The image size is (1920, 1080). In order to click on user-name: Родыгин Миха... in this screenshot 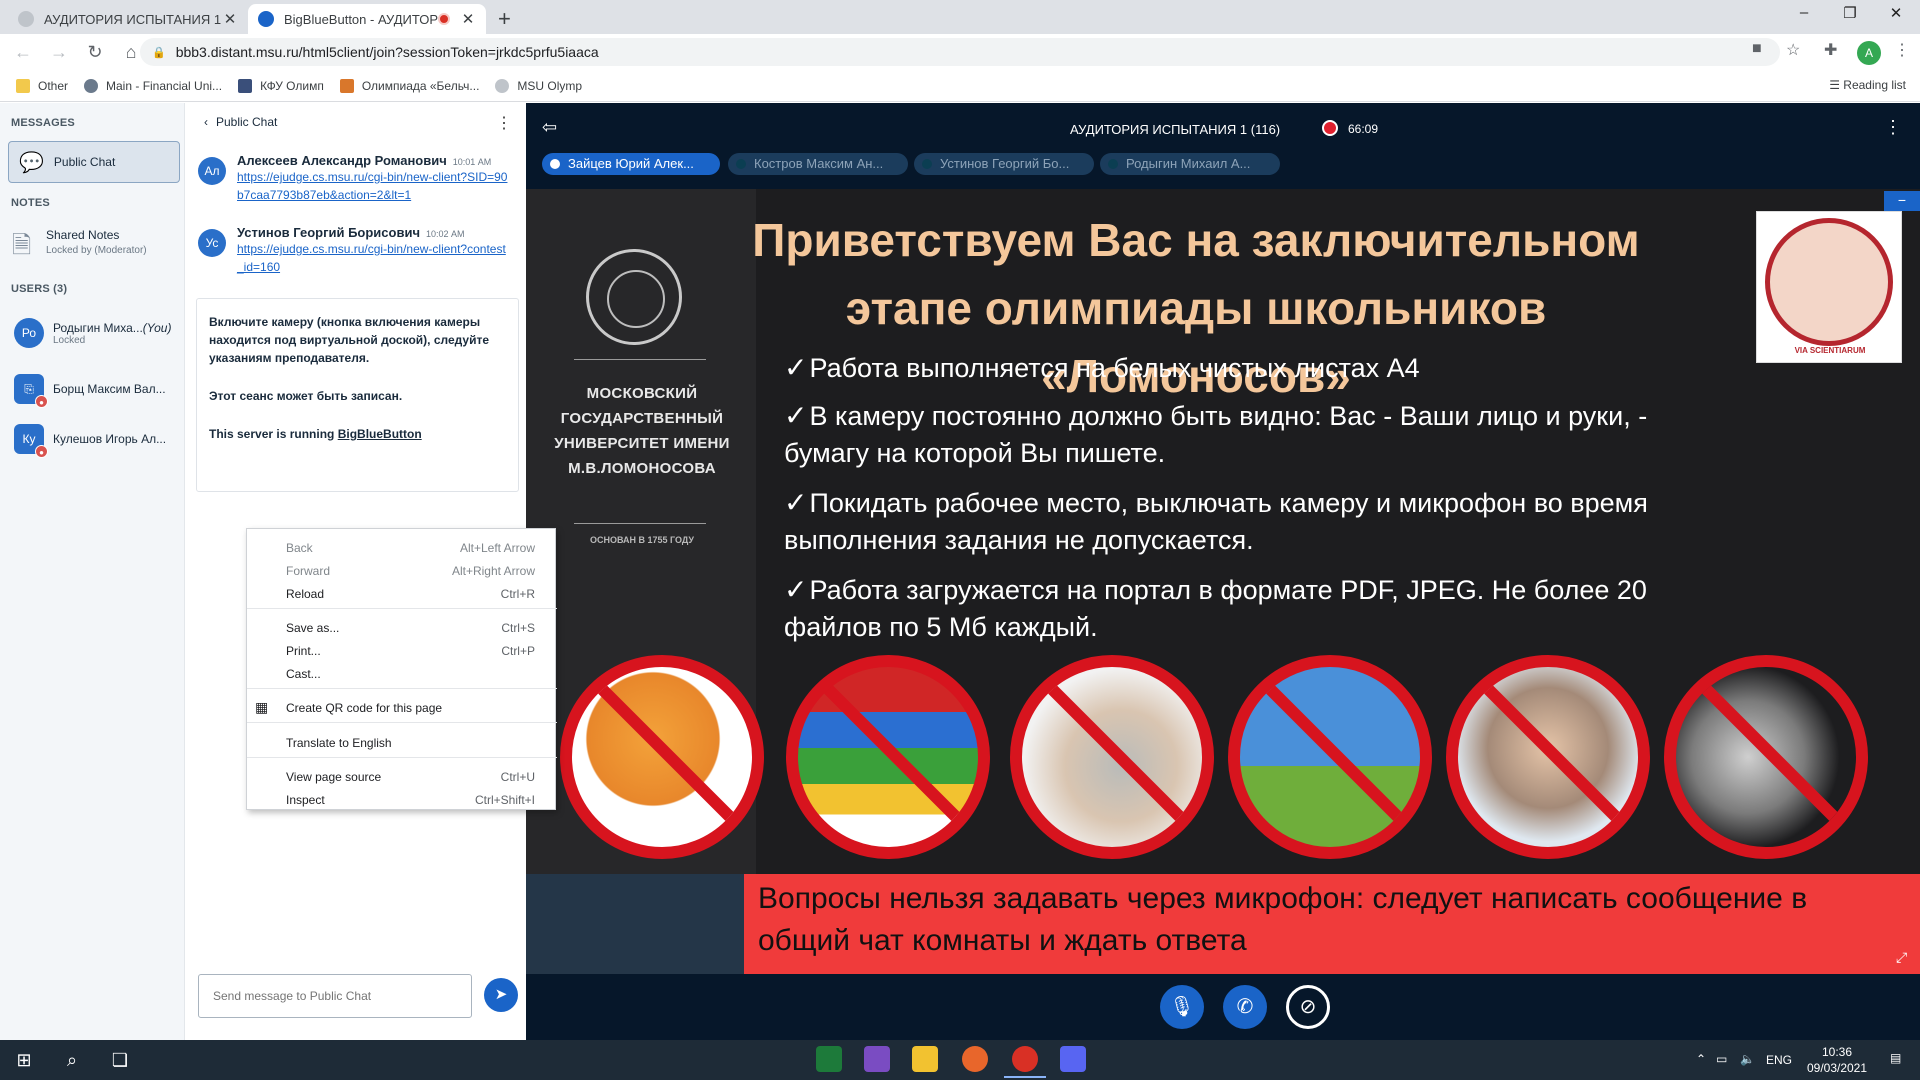, I will do `click(98, 327)`.